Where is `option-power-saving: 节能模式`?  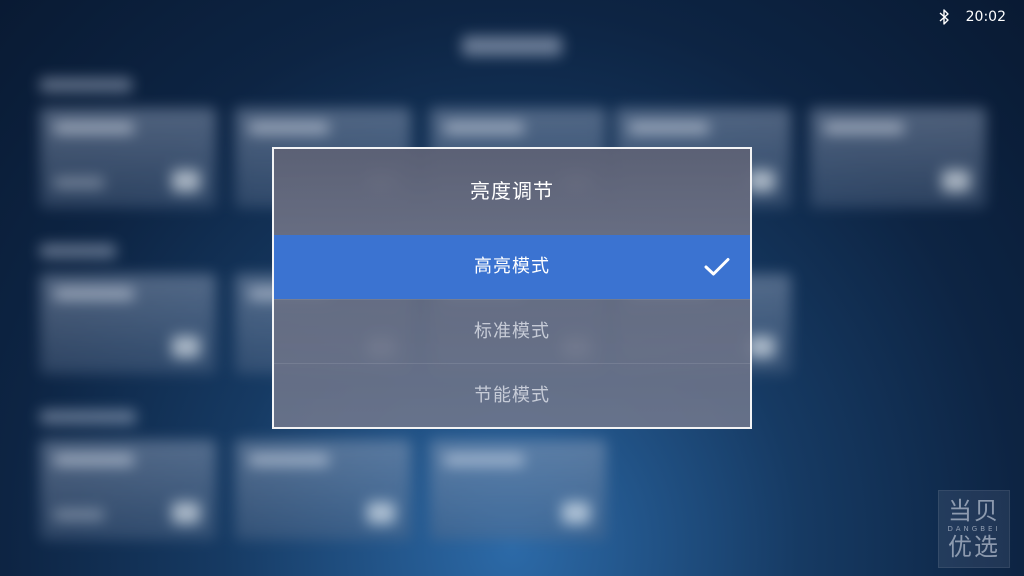 option-power-saving: 节能模式 is located at coordinates (512, 395).